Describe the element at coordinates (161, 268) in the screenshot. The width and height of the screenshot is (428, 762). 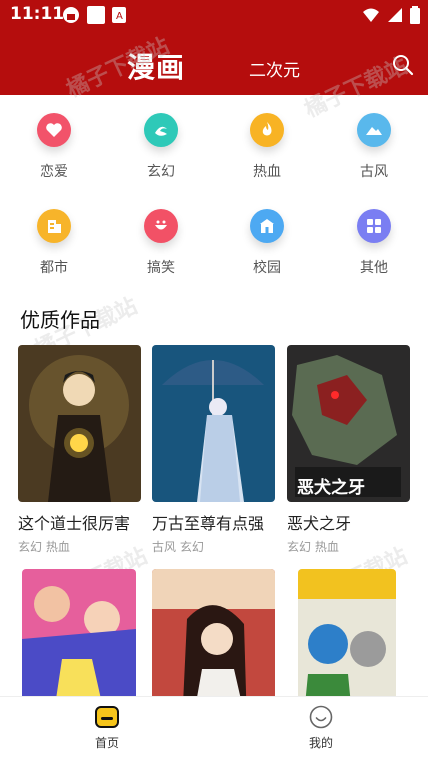
I see `category-label: 搞笑` at that location.